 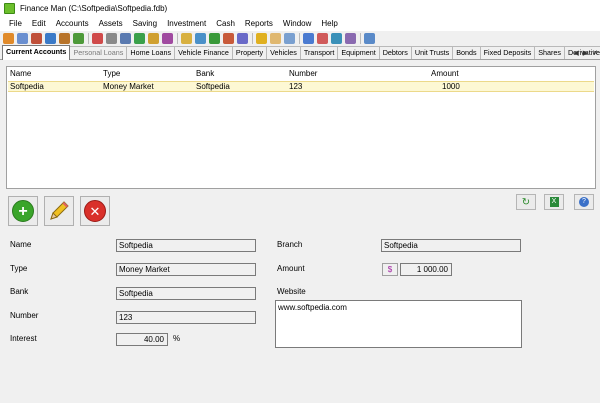 I want to click on window-icon, so click(x=369, y=38).